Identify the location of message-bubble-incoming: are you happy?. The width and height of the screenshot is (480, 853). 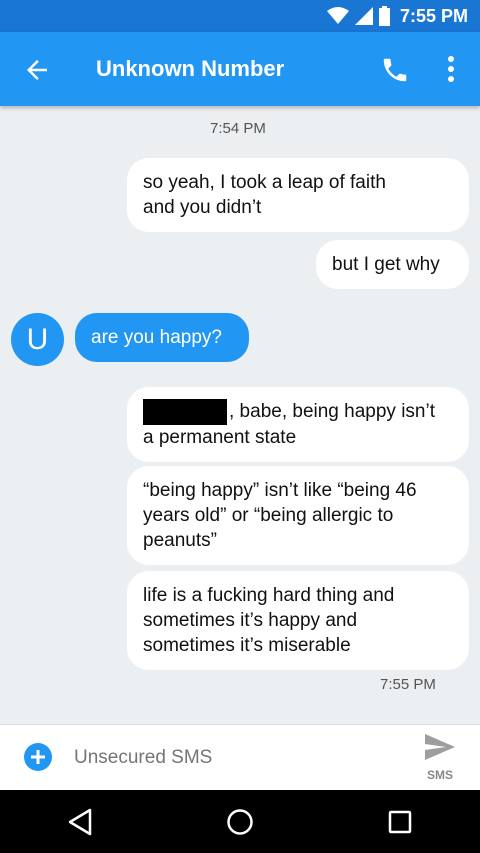
(162, 337).